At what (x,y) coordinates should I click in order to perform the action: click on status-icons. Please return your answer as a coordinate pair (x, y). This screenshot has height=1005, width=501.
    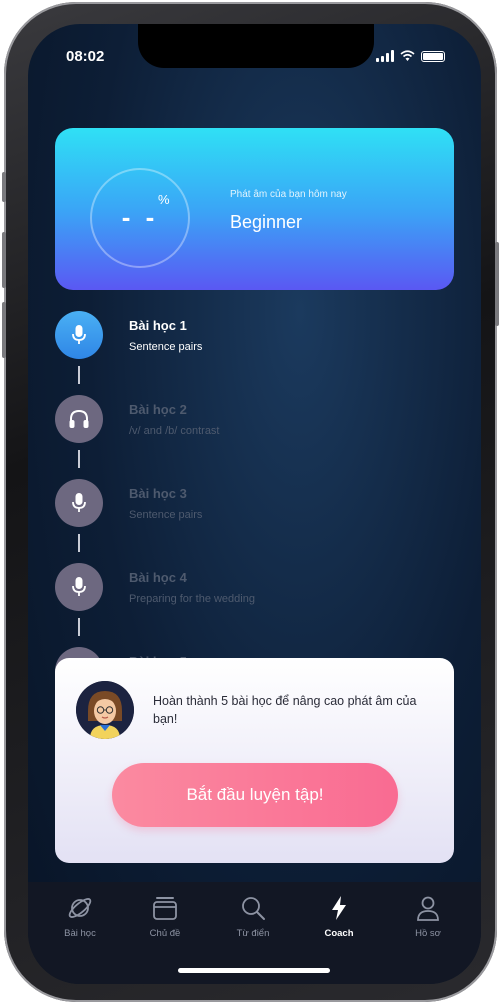
    Looking at the image, I should click on (410, 56).